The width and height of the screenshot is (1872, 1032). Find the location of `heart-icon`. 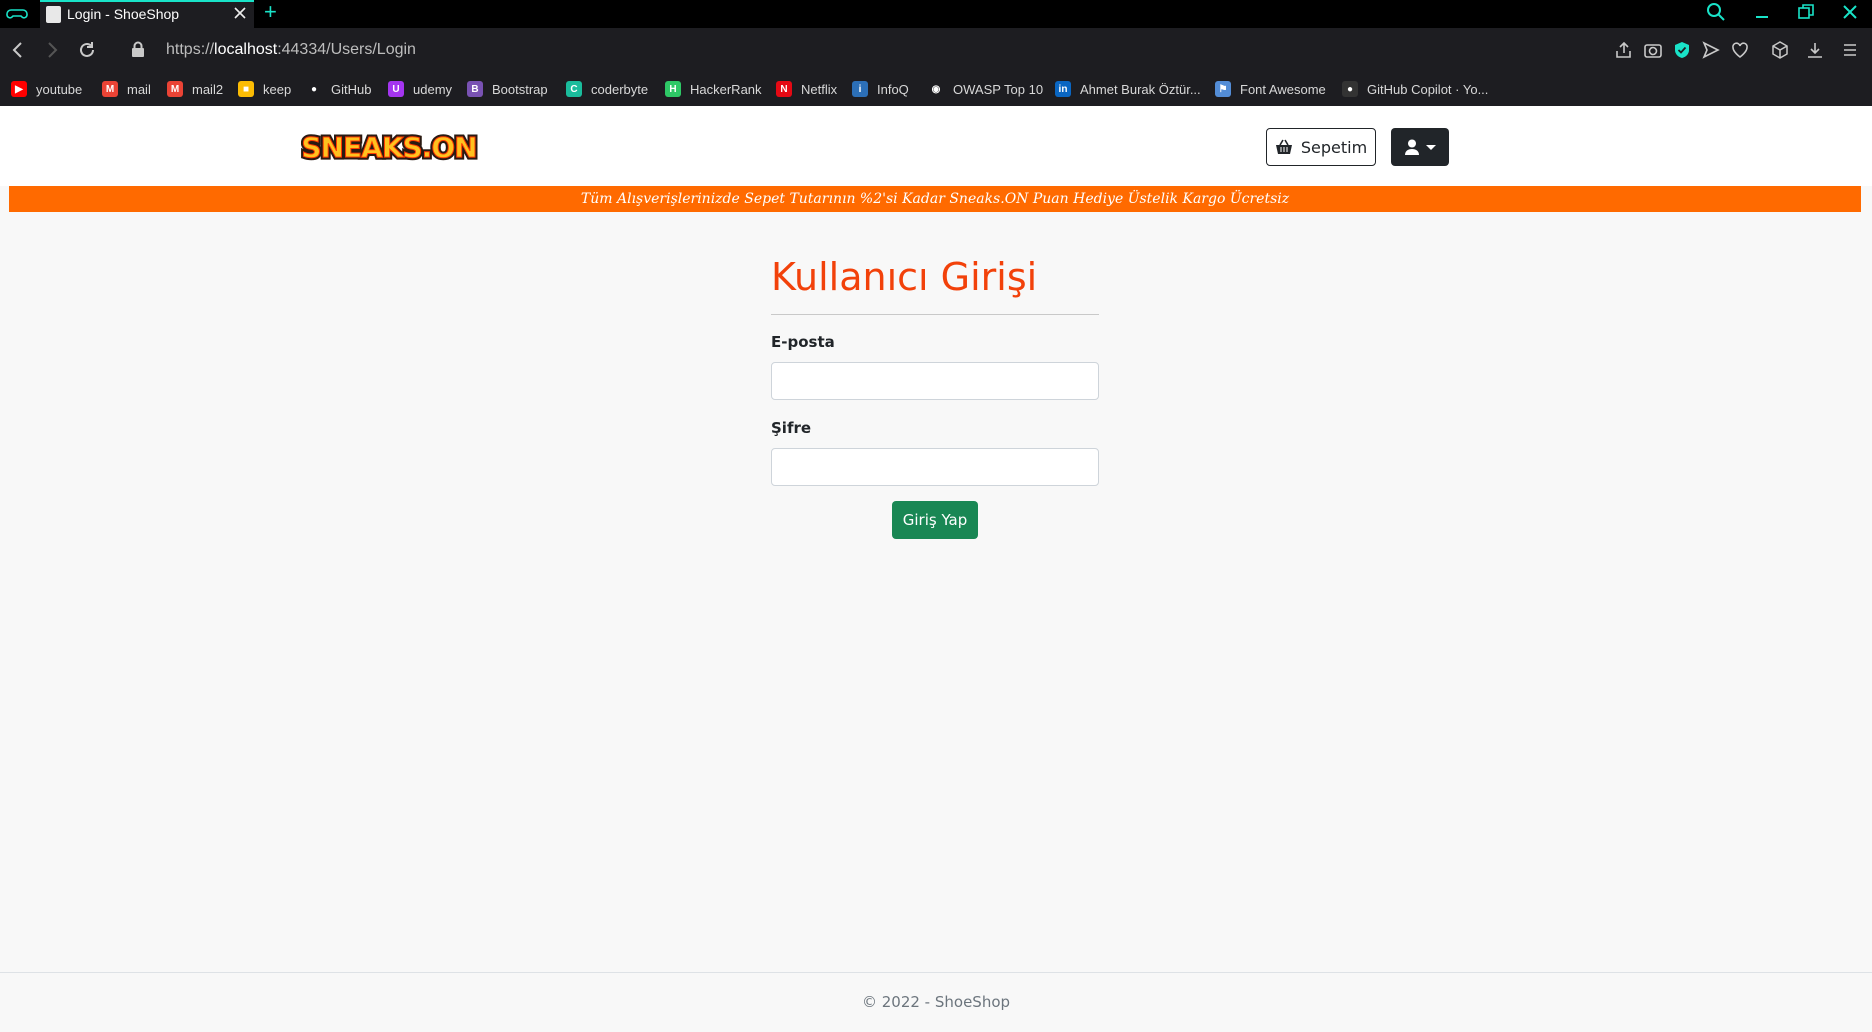

heart-icon is located at coordinates (1740, 50).